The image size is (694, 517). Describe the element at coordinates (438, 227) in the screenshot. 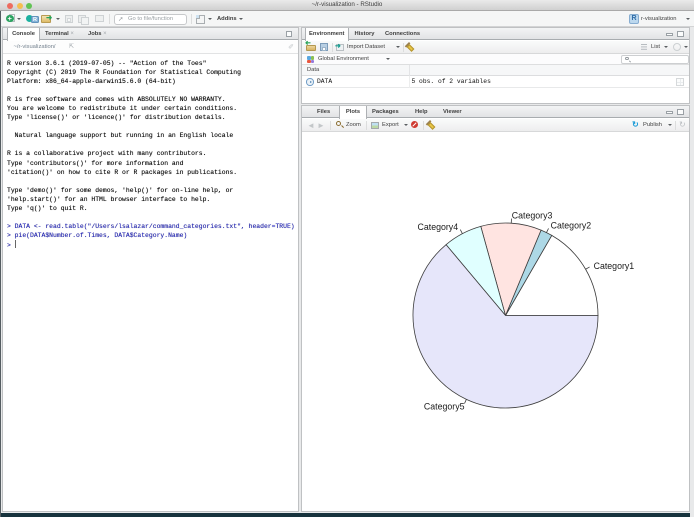

I see `svg-text: Category4` at that location.